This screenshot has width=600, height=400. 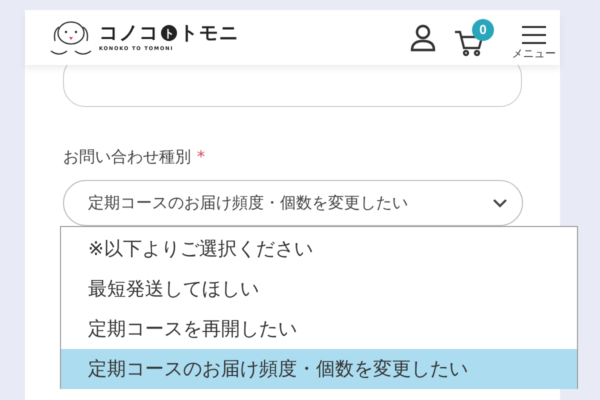 I want to click on account-button, so click(x=423, y=38).